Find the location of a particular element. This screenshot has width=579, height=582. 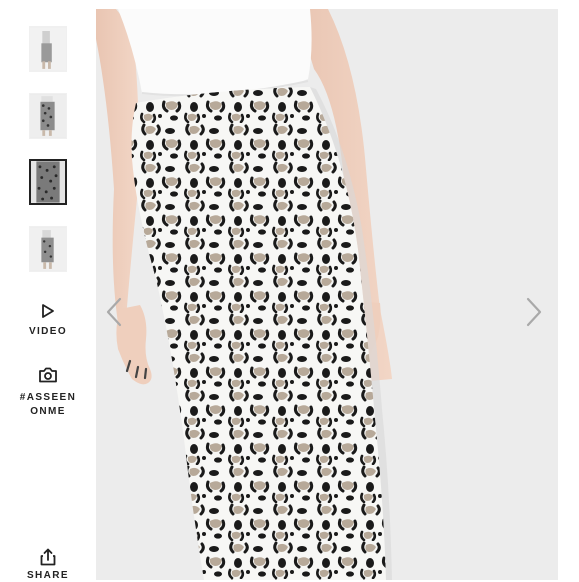

share-button: SHARE is located at coordinates (48, 565).